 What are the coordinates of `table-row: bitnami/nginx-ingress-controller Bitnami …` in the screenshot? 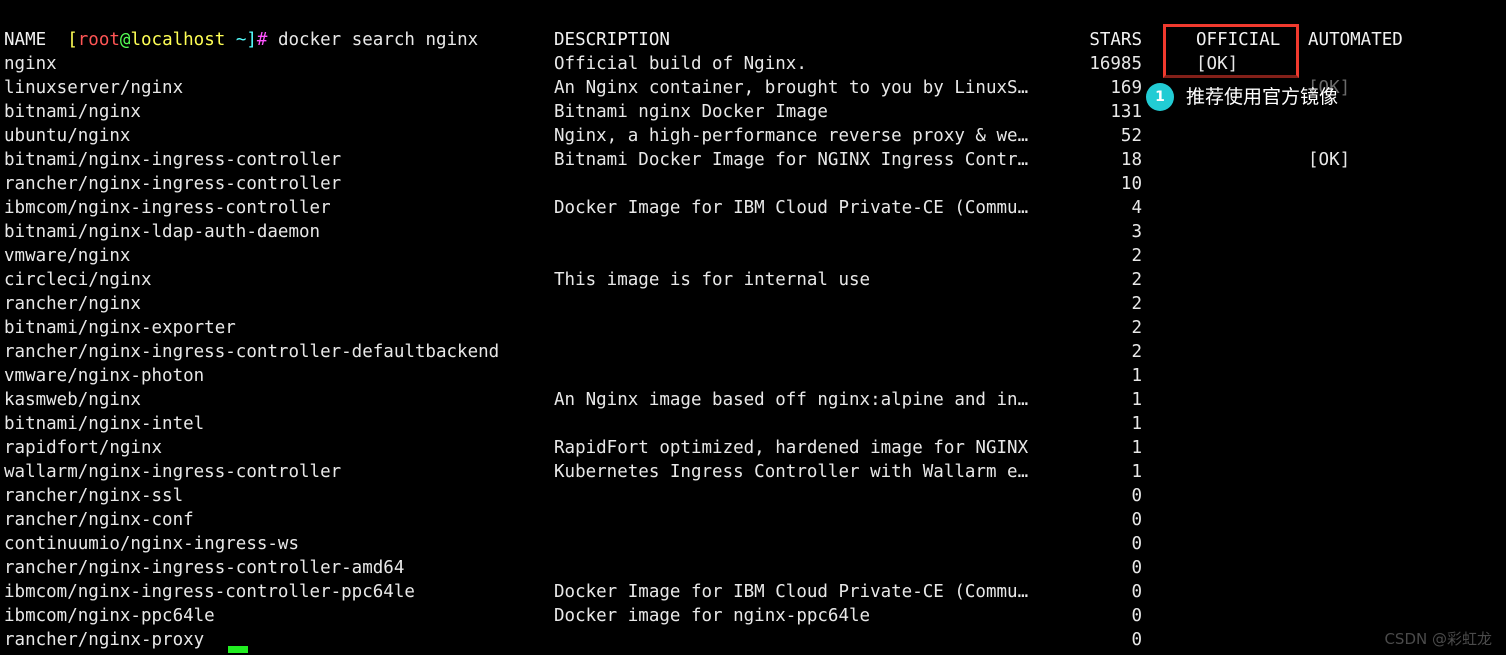 It's located at (753, 160).